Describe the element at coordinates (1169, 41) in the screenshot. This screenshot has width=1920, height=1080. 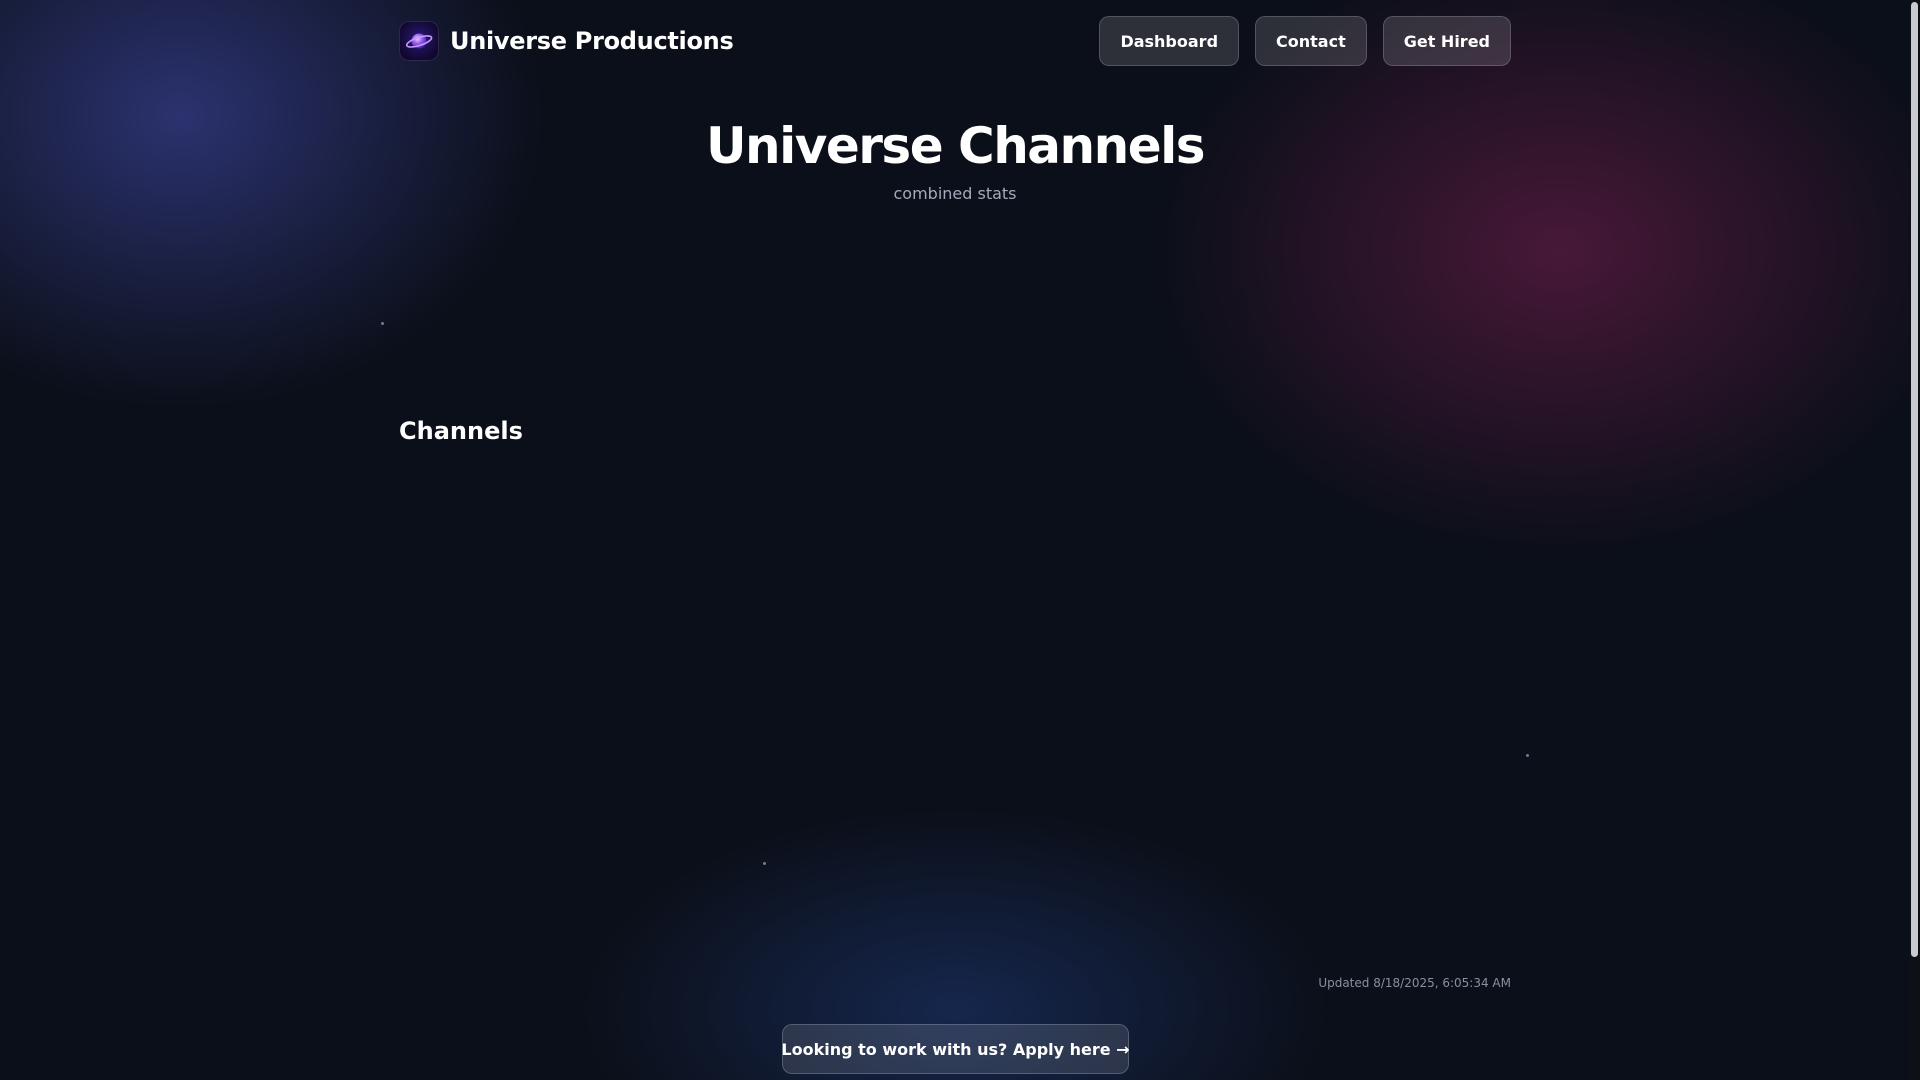
I see `dashboard-button: Dashboard` at that location.